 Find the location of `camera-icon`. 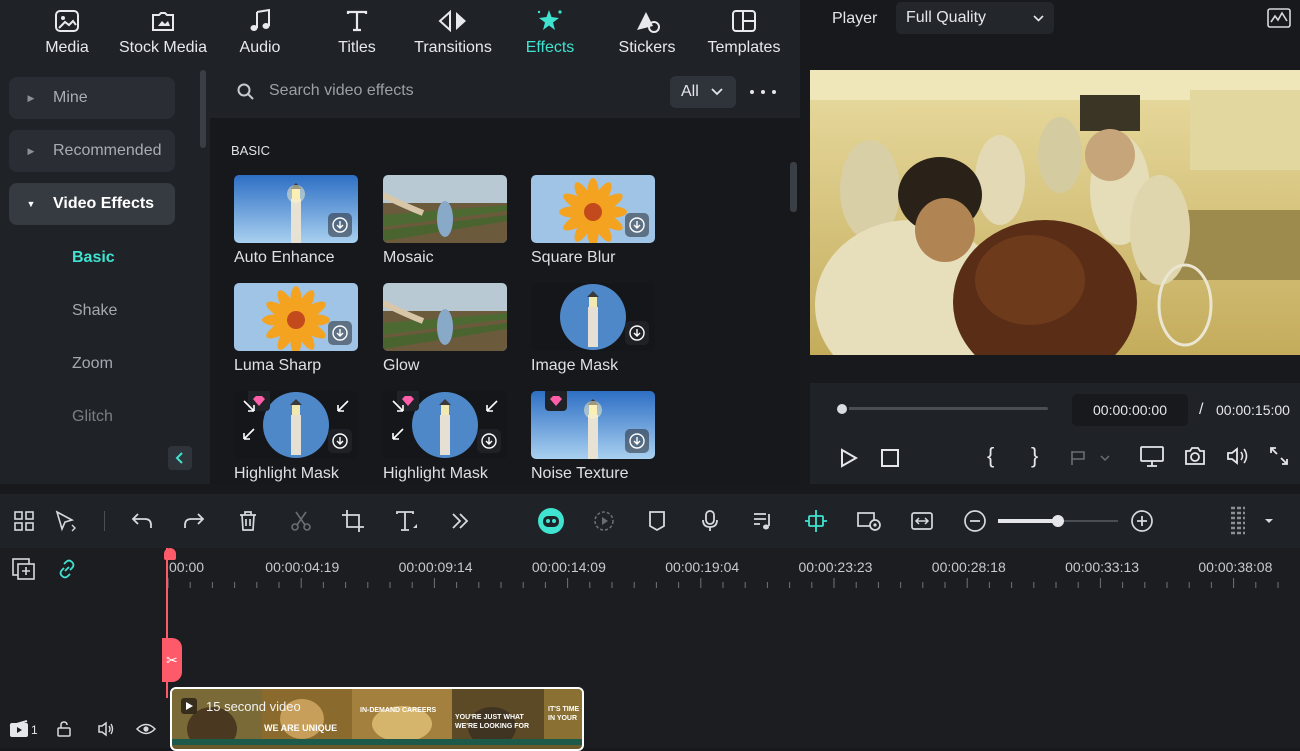

camera-icon is located at coordinates (1195, 456).